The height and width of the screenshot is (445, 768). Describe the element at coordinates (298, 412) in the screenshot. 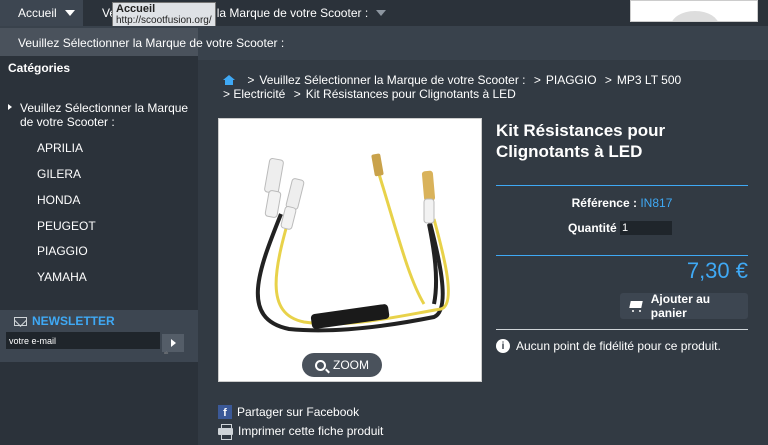

I see `share-facebook-label: Partager sur Facebook` at that location.